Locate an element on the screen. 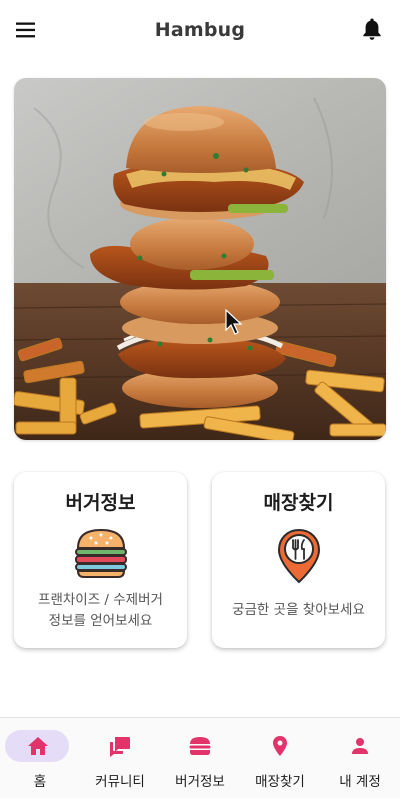  bottom-navigation: 홈 커뮤니티 버거정보 매장찾기 내 계정 is located at coordinates (200, 757).